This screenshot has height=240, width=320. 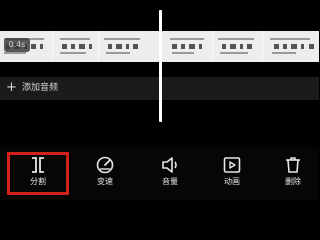 What do you see at coordinates (170, 181) in the screenshot?
I see `volume-label: 音量` at bounding box center [170, 181].